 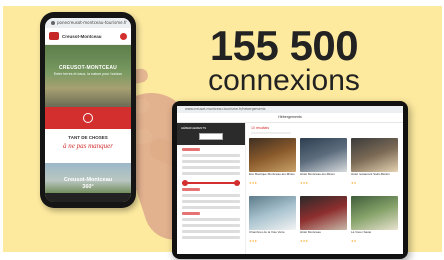 I want to click on filter-sidebar: HÉBERGEMENTS, so click(x=211, y=188).